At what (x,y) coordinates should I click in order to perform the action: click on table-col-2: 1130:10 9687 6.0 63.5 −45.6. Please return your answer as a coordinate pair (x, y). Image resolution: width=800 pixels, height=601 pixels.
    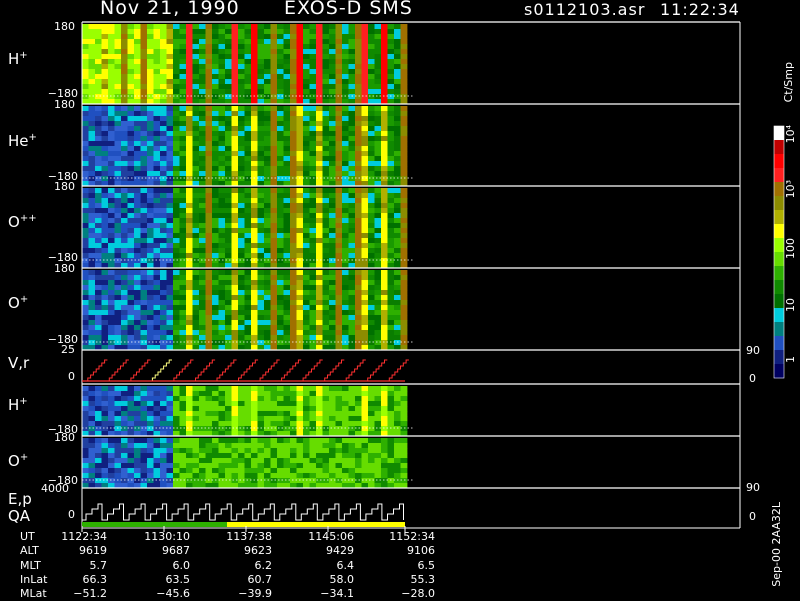
    Looking at the image, I should click on (165, 565).